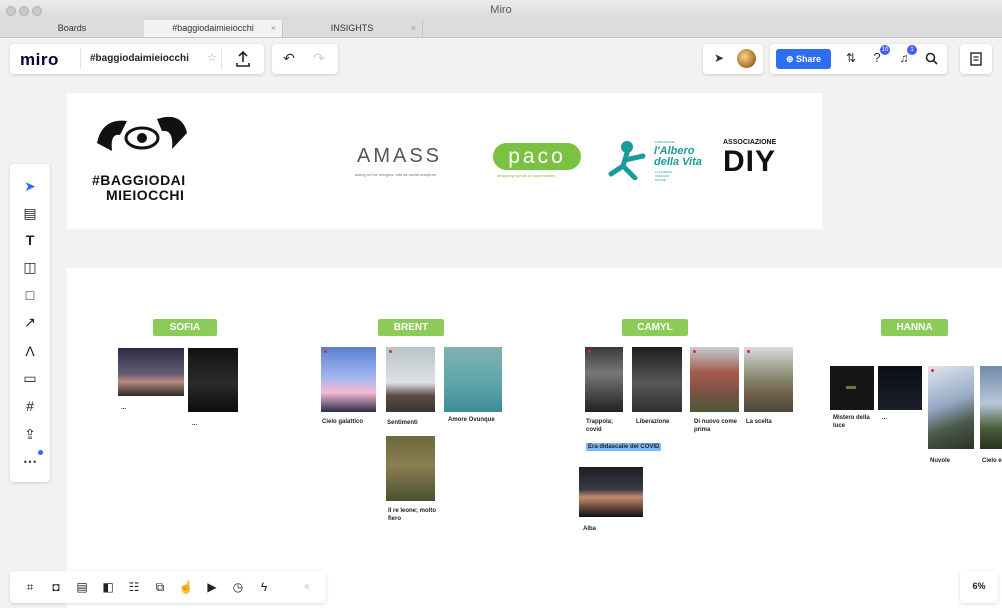  Describe the element at coordinates (319, 59) in the screenshot. I see `redo-icon: ↷` at that location.